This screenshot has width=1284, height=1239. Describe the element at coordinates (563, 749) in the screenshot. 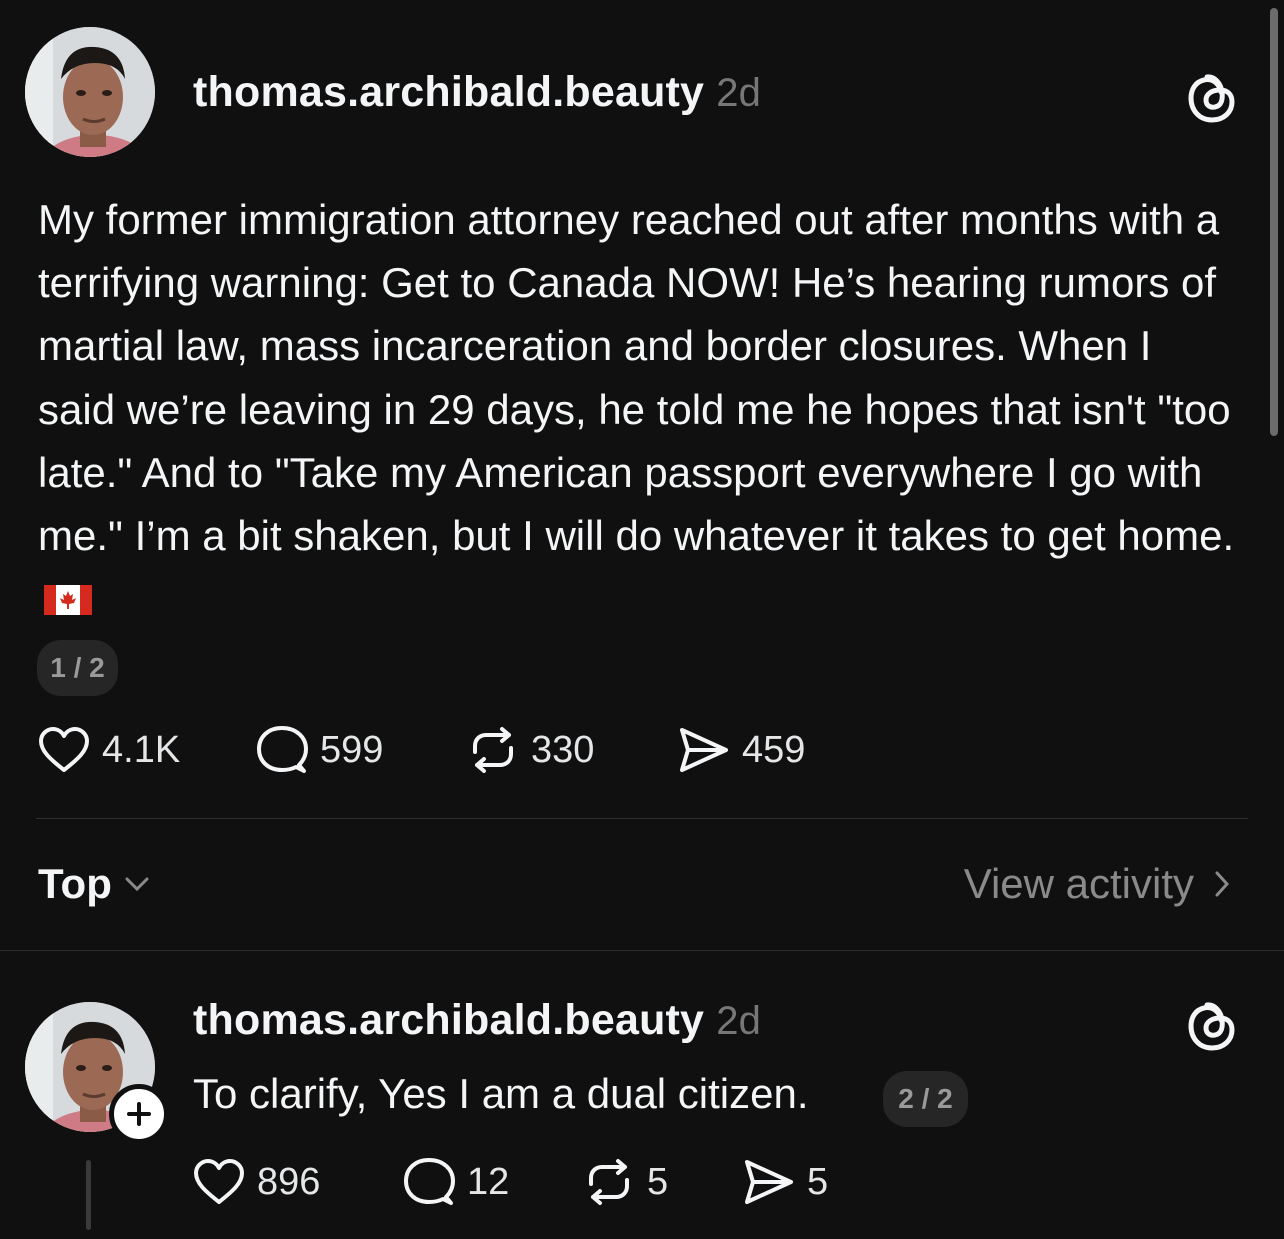

I see `repost-count: 330` at that location.